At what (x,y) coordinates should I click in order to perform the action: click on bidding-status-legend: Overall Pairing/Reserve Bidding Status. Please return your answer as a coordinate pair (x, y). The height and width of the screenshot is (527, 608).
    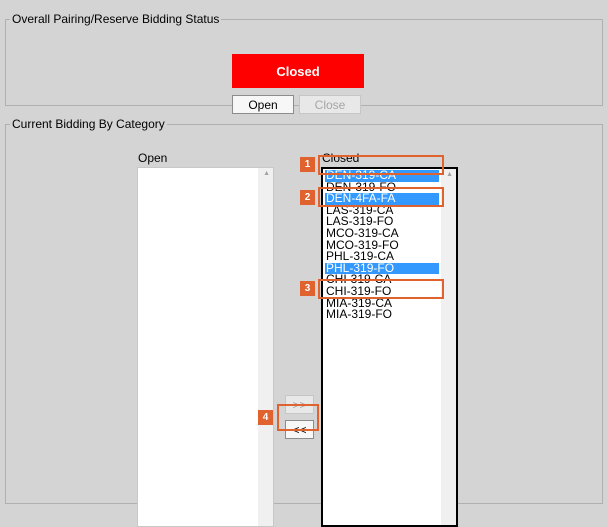
    Looking at the image, I should click on (116, 19).